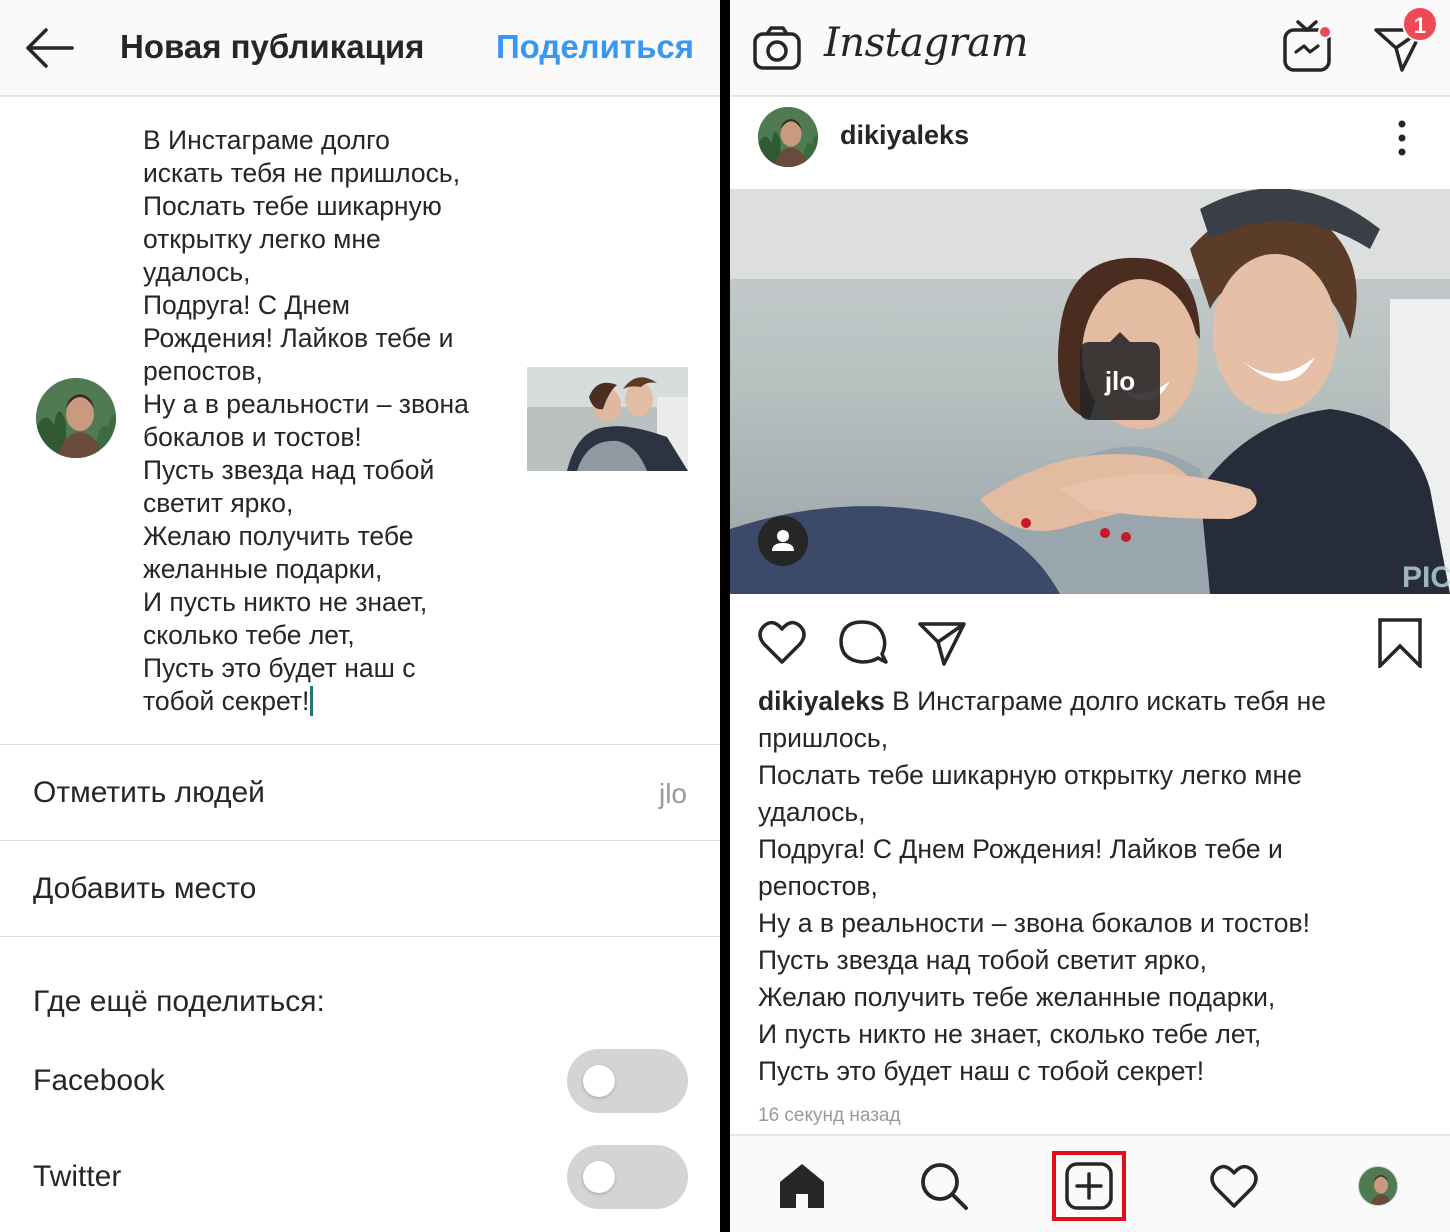 Image resolution: width=1450 pixels, height=1232 pixels. Describe the element at coordinates (862, 642) in the screenshot. I see `comment-icon` at that location.